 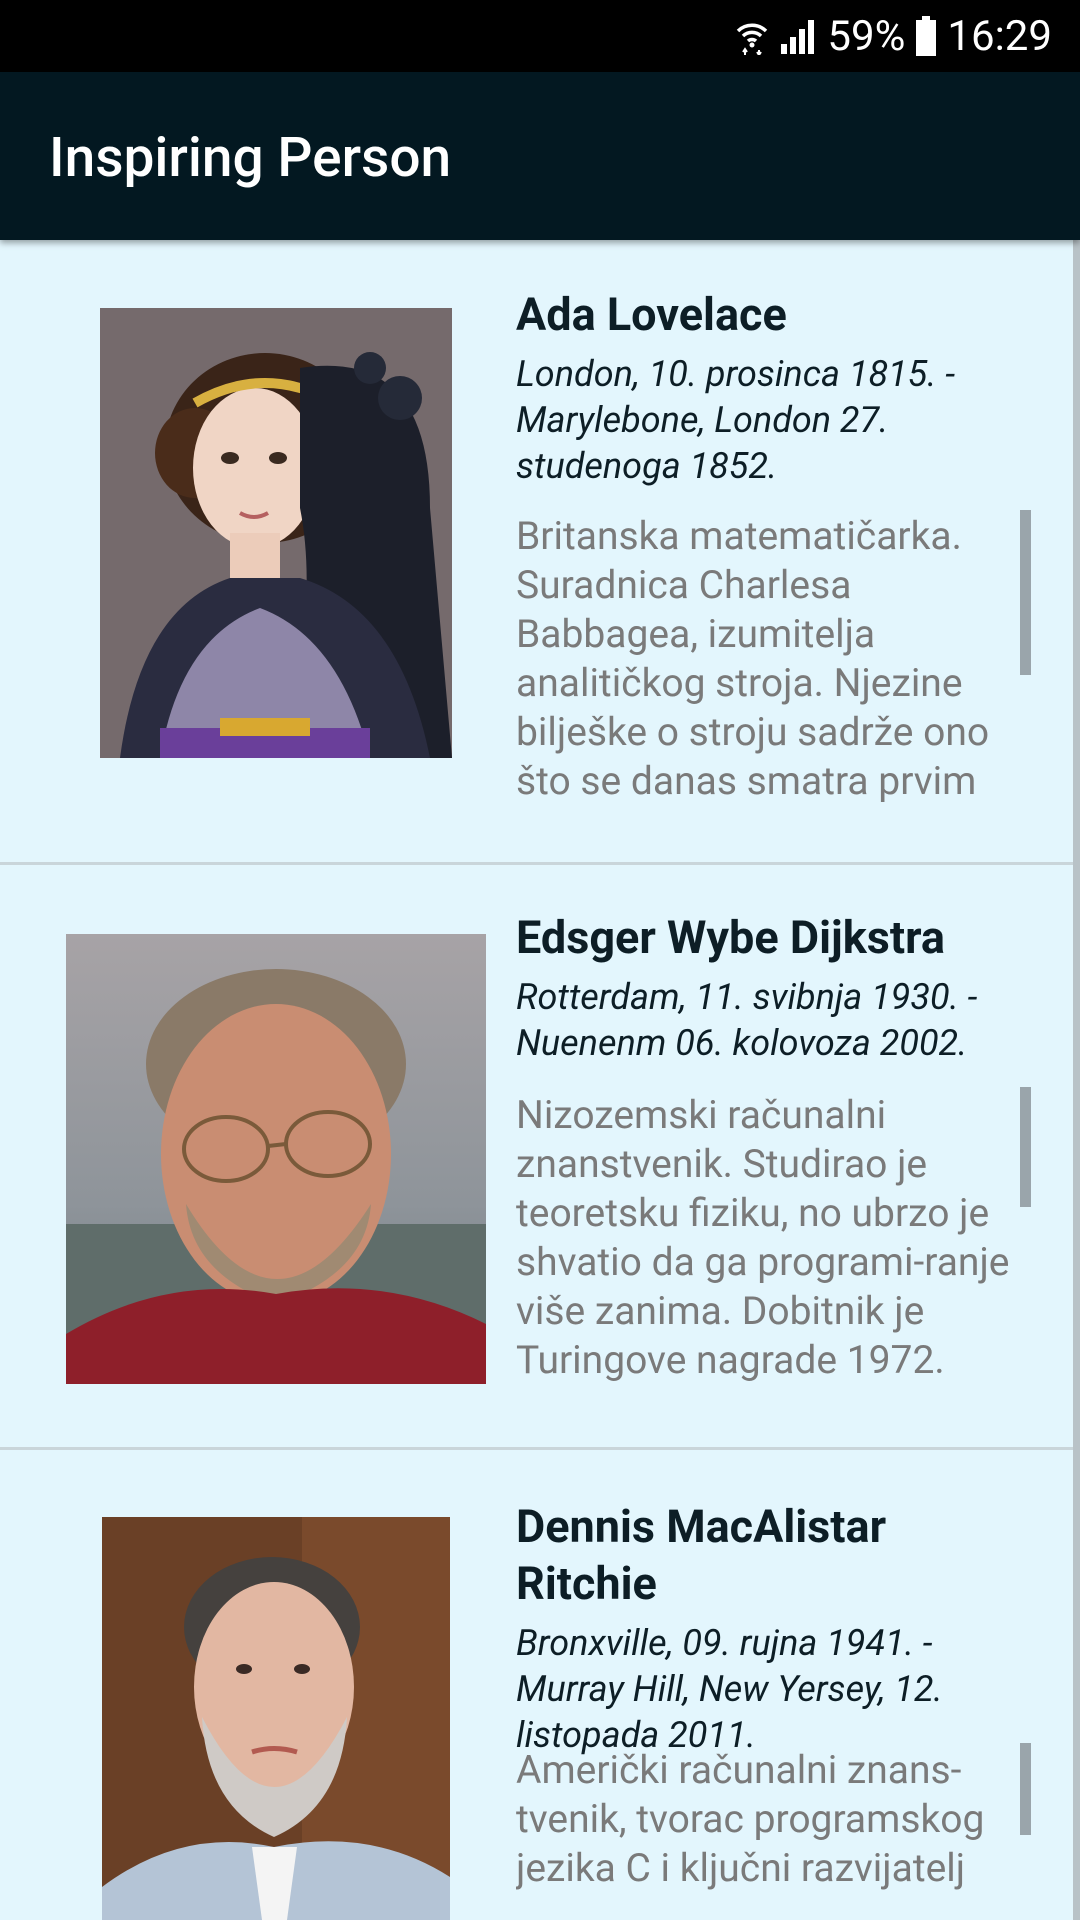 What do you see at coordinates (798, 36) in the screenshot?
I see `signal-icon` at bounding box center [798, 36].